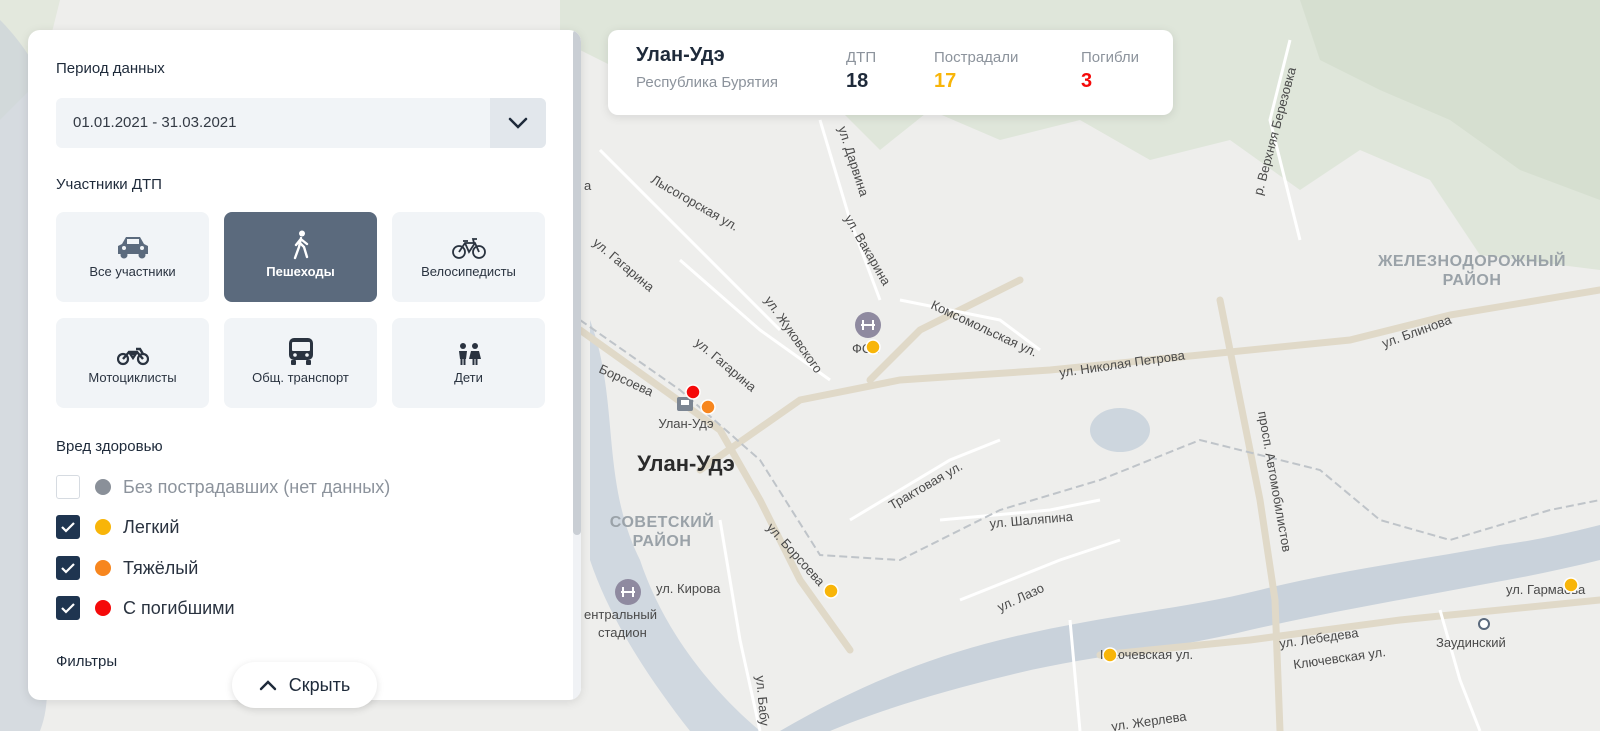  What do you see at coordinates (132, 271) in the screenshot?
I see `participant-label: Все участники` at bounding box center [132, 271].